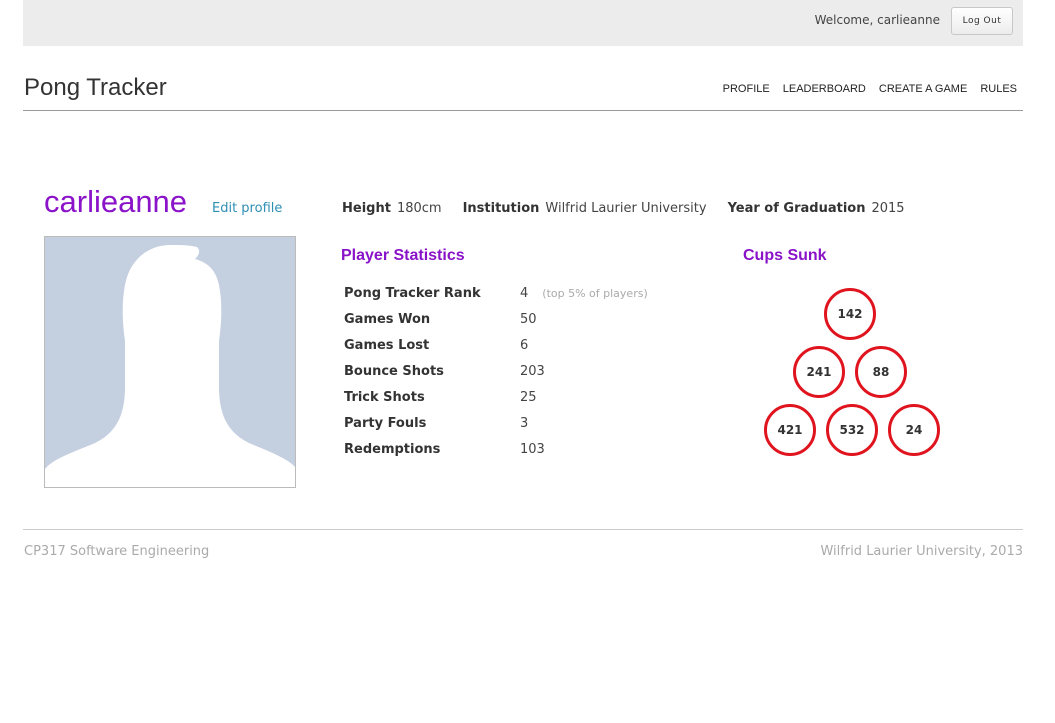 Image resolution: width=1055 pixels, height=723 pixels. I want to click on cup-bottom-right: 24, so click(914, 430).